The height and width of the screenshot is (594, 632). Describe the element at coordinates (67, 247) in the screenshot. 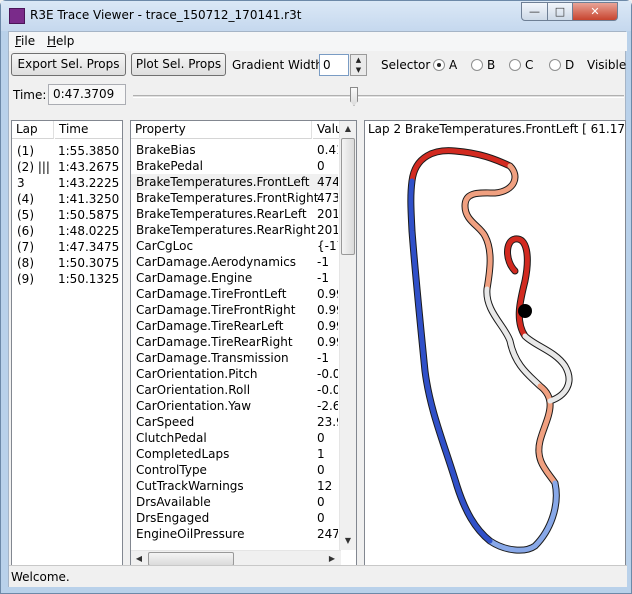

I see `lap-row: (7) 1:47.3475` at that location.